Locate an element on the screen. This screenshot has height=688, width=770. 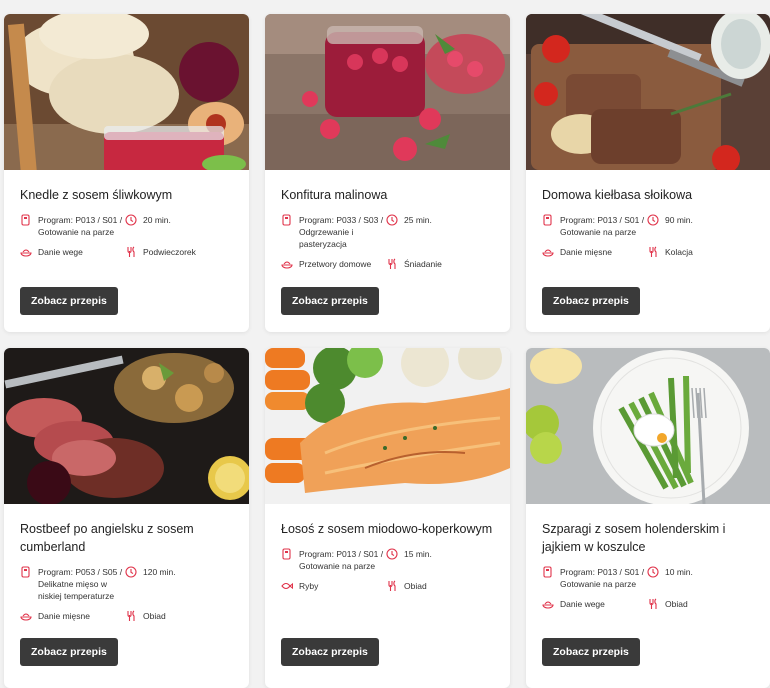
recipe-title: Konfitura malinowa is located at coordinates (387, 195).